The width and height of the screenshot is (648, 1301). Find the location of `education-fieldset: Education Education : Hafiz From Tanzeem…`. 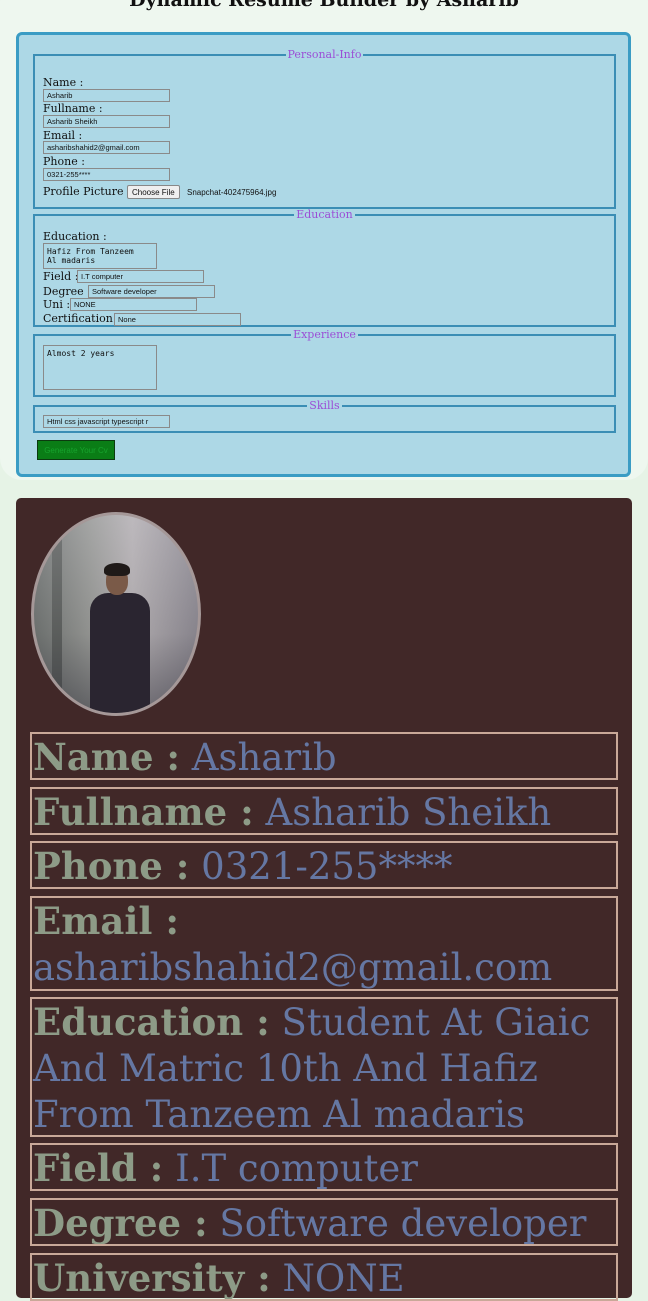

education-fieldset: Education Education : Hafiz From Tanzeem… is located at coordinates (324, 268).